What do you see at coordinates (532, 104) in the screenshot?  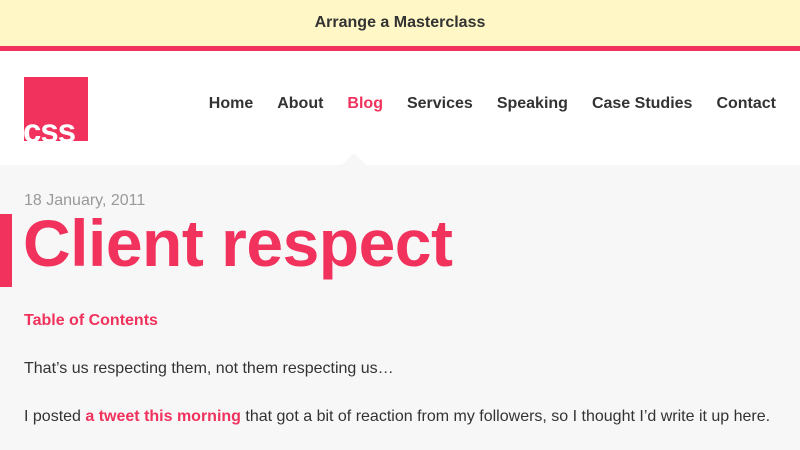 I see `nav-speaking: Speaking` at bounding box center [532, 104].